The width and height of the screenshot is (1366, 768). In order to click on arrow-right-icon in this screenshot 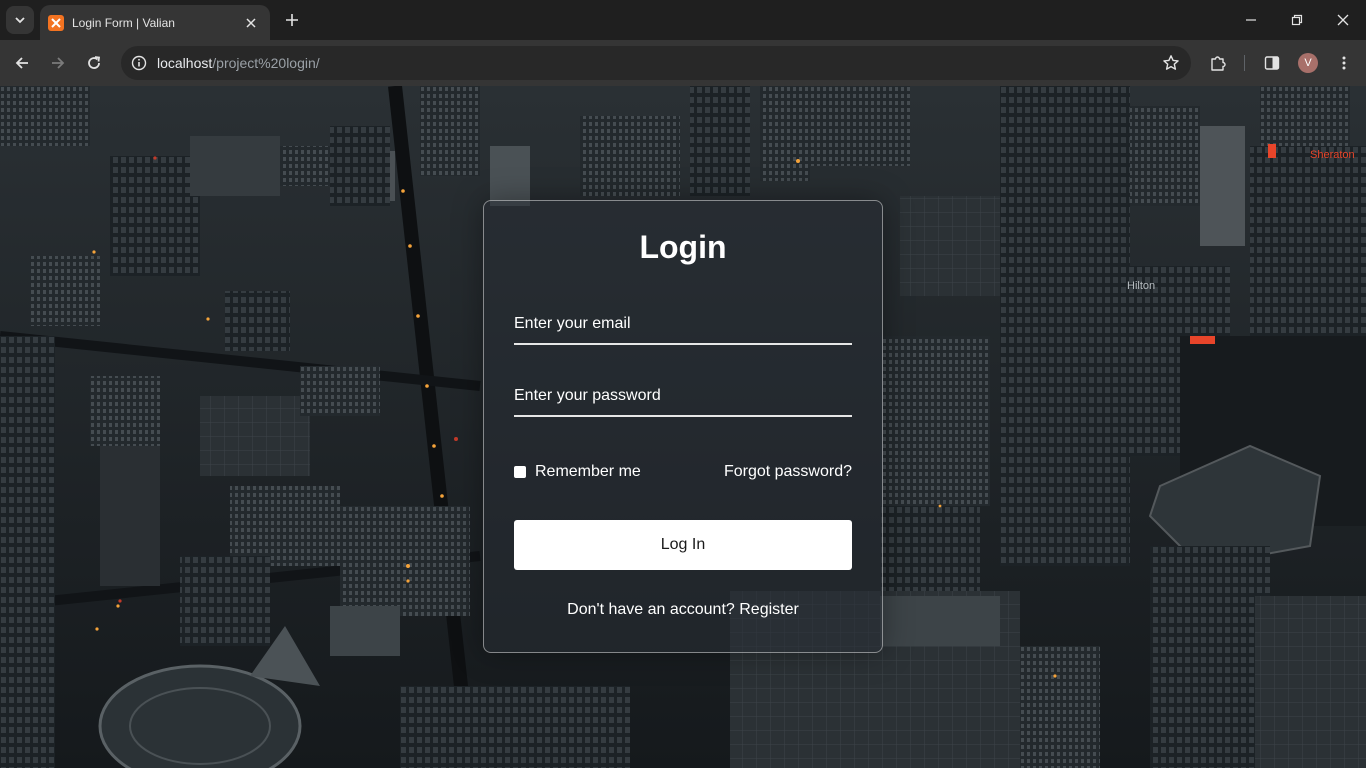, I will do `click(58, 63)`.